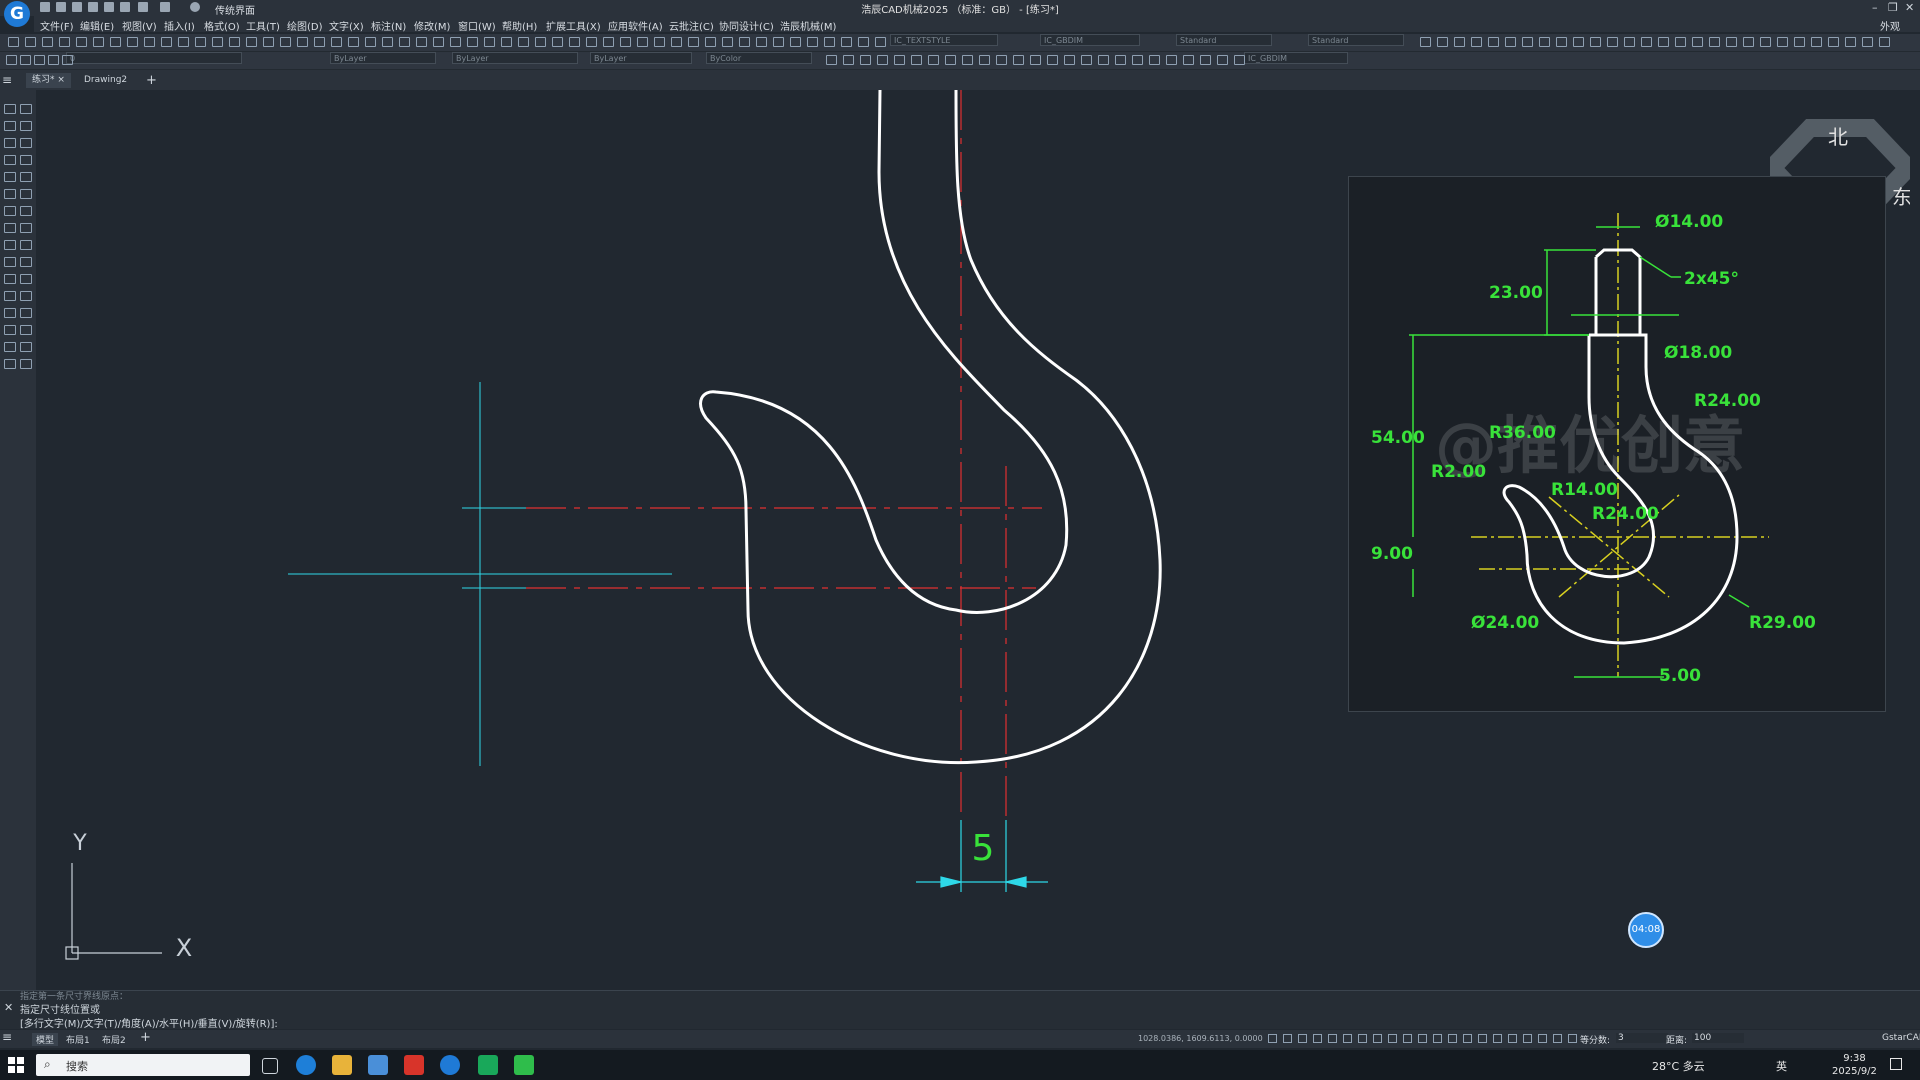  Describe the element at coordinates (1718, 1038) in the screenshot. I see `distance-input: 100` at that location.